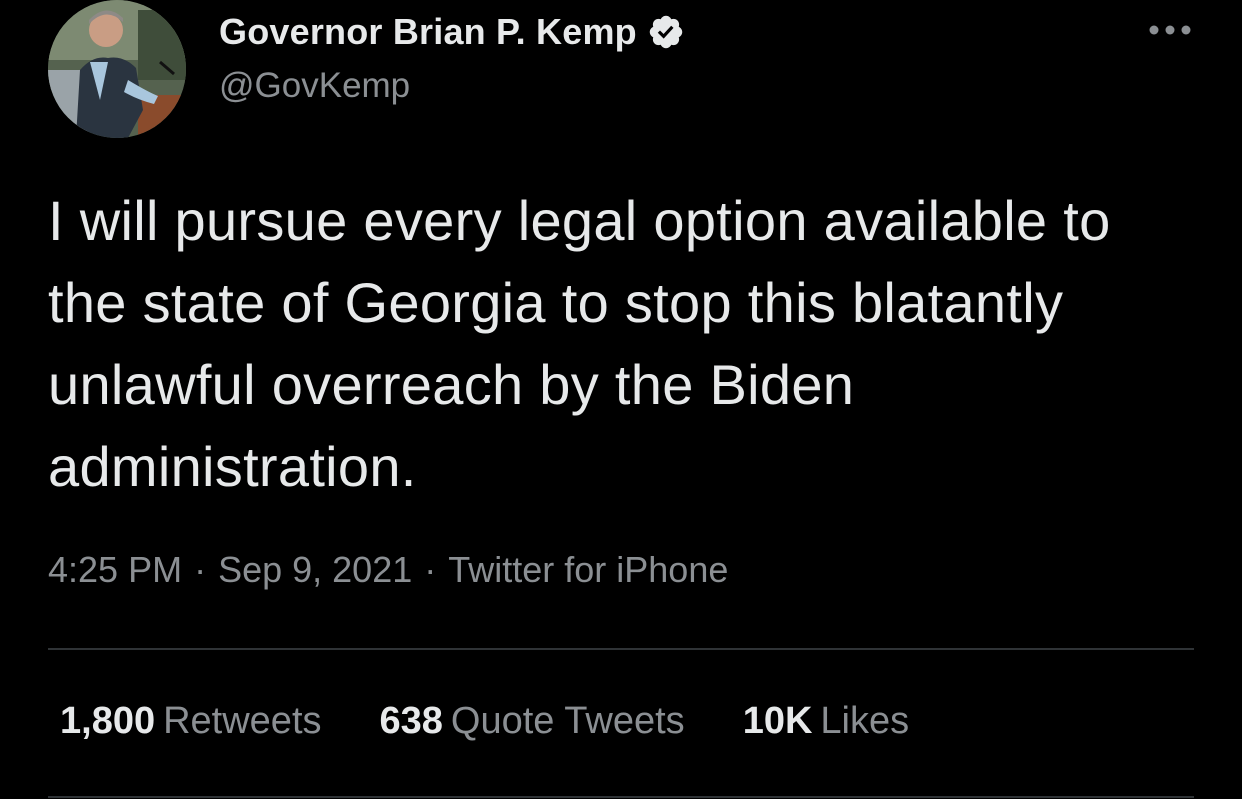 This screenshot has width=1242, height=799. I want to click on quote-tweets-stat: 638 Quote Tweets, so click(532, 721).